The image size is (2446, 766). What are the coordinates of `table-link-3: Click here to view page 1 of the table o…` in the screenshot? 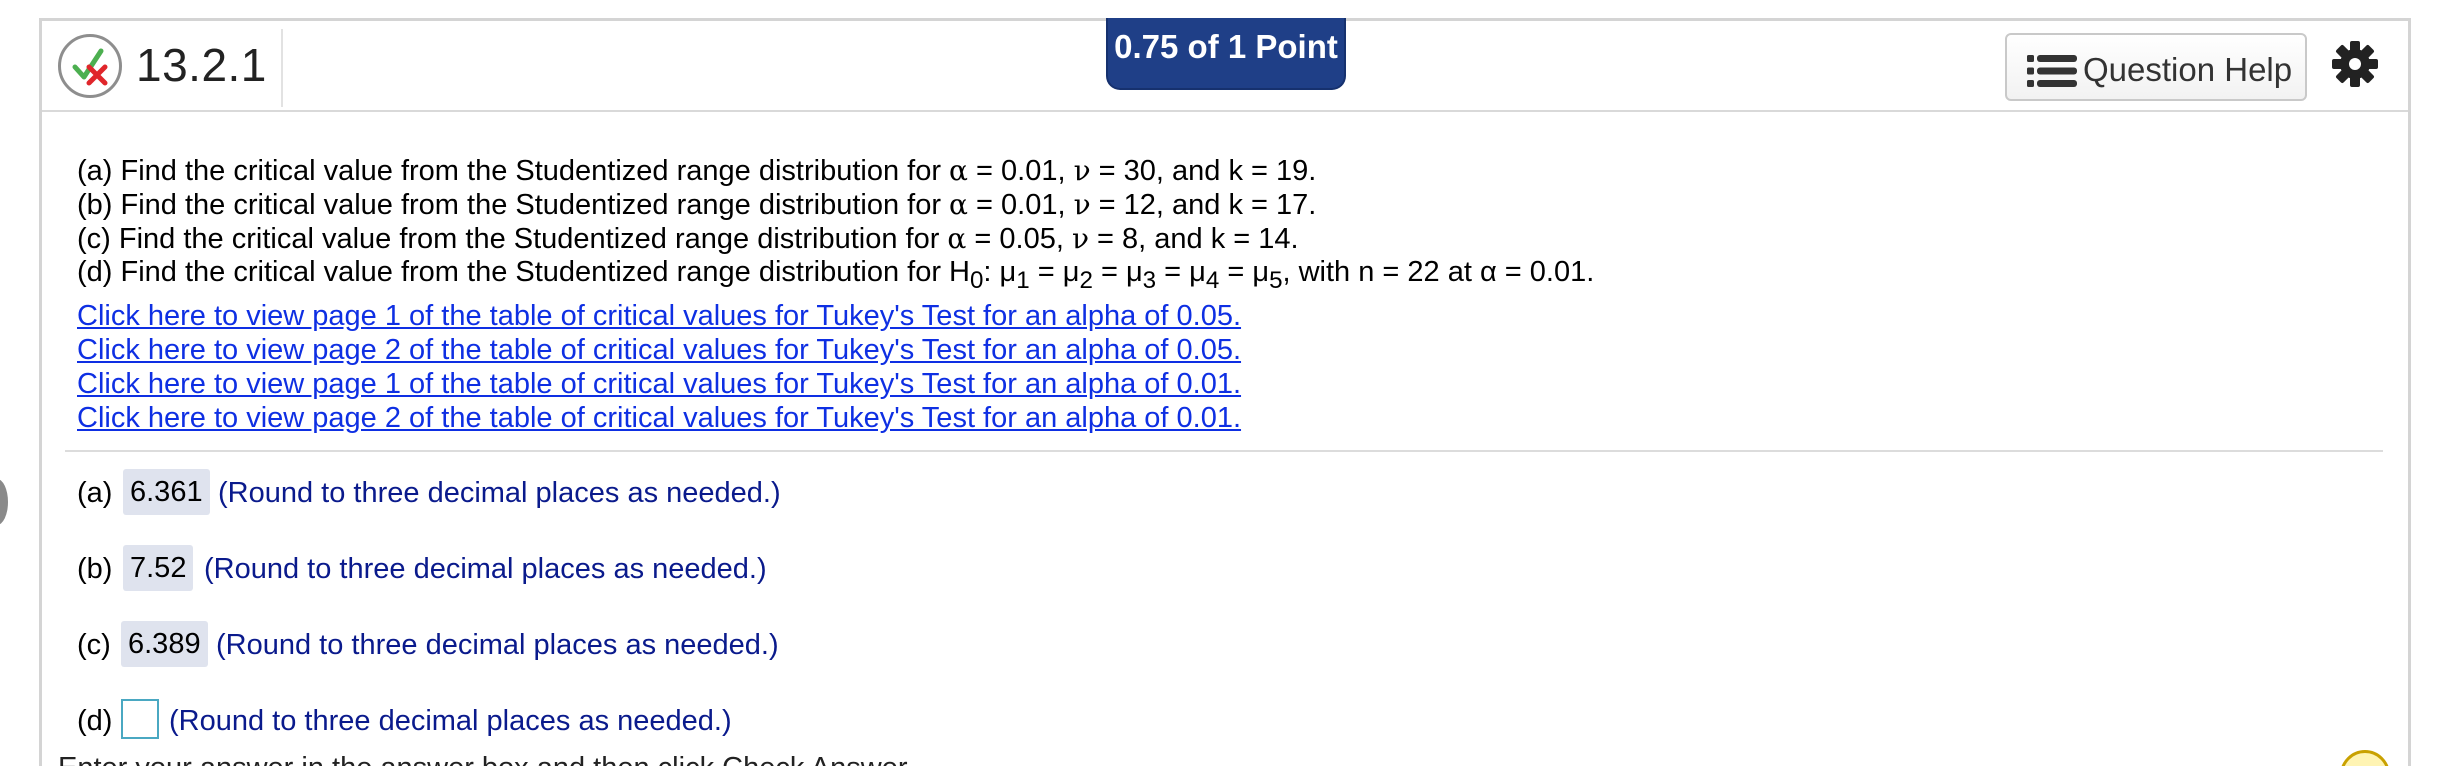 It's located at (659, 384).